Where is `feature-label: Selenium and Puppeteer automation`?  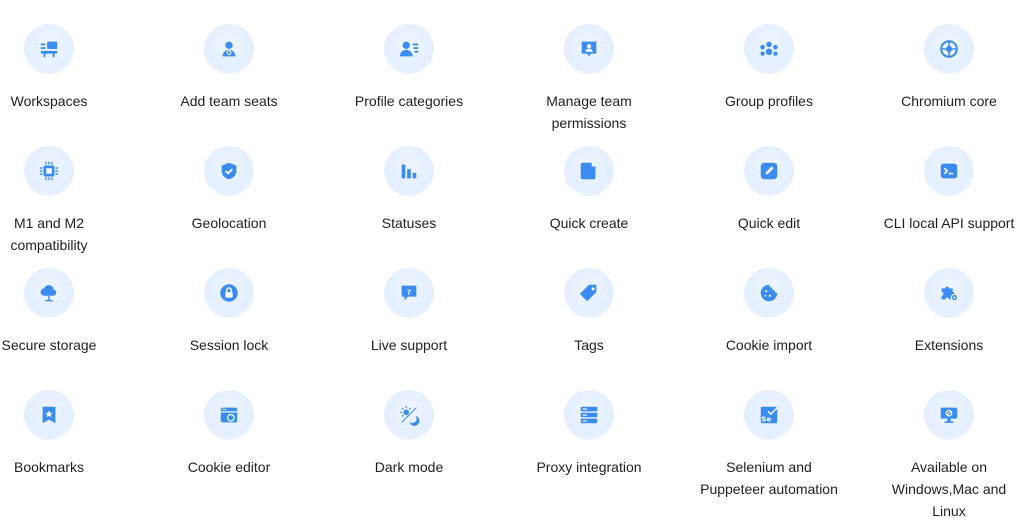 feature-label: Selenium and Puppeteer automation is located at coordinates (769, 478).